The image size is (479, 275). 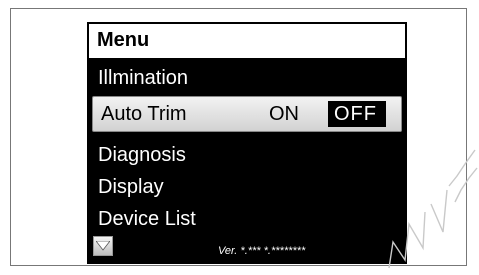 What do you see at coordinates (144, 114) in the screenshot?
I see `auto-trim-label: Auto Trim` at bounding box center [144, 114].